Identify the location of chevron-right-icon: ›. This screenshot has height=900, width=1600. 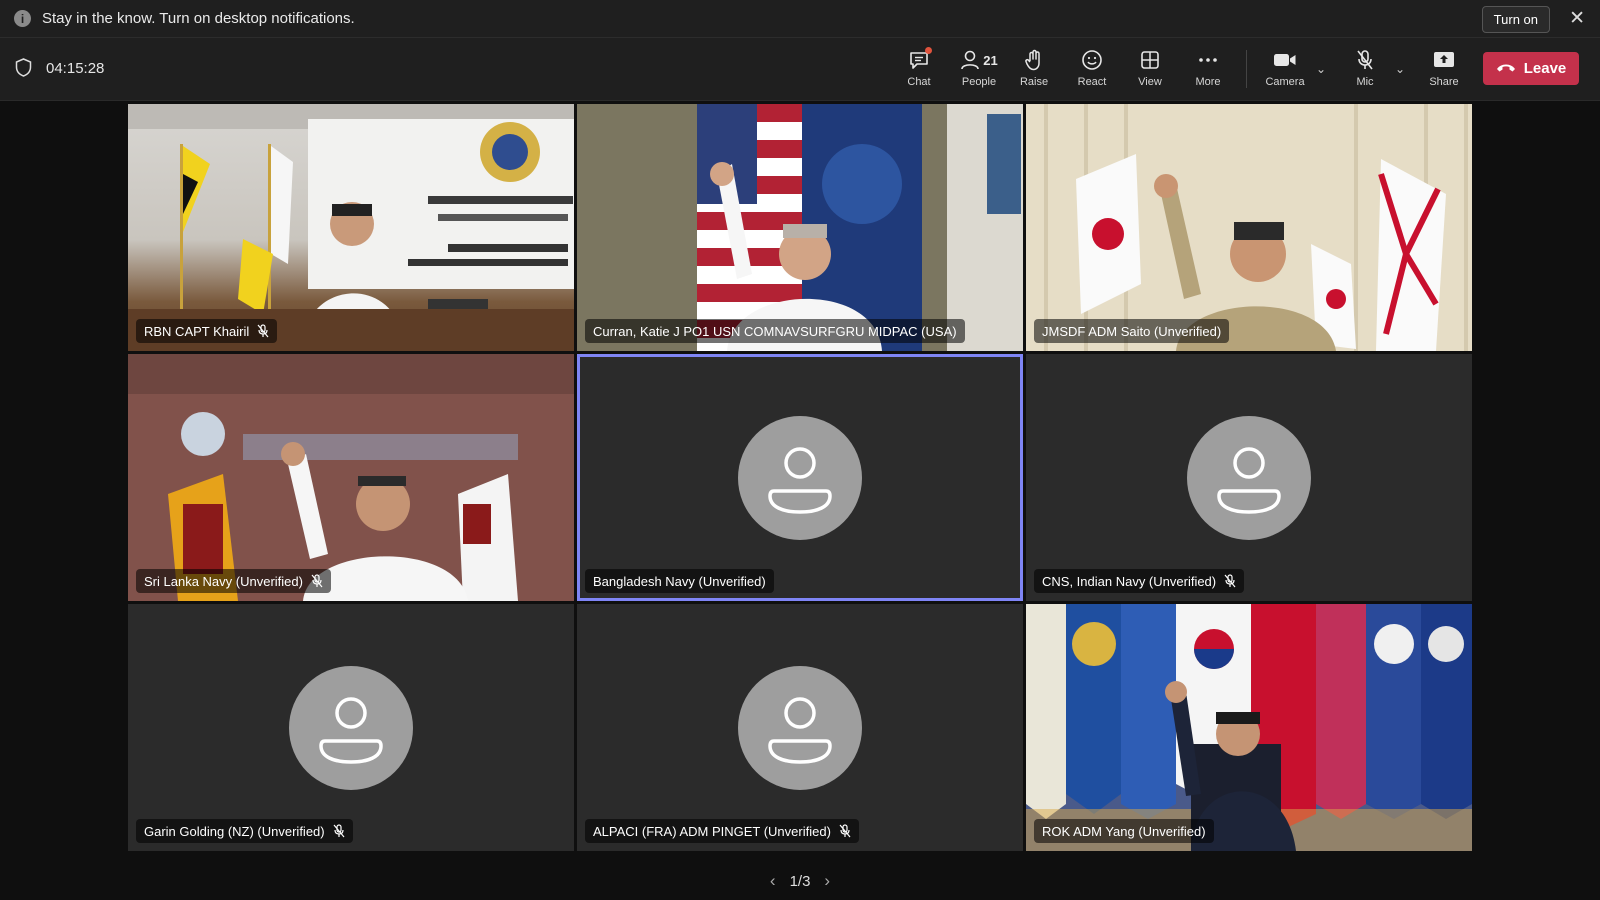
(827, 881).